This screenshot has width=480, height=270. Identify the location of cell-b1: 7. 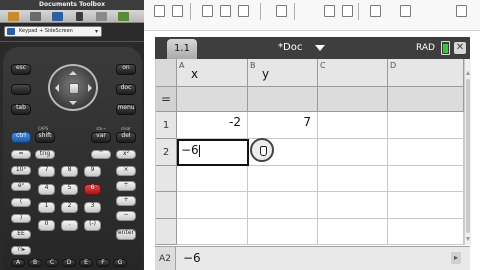
(283, 125).